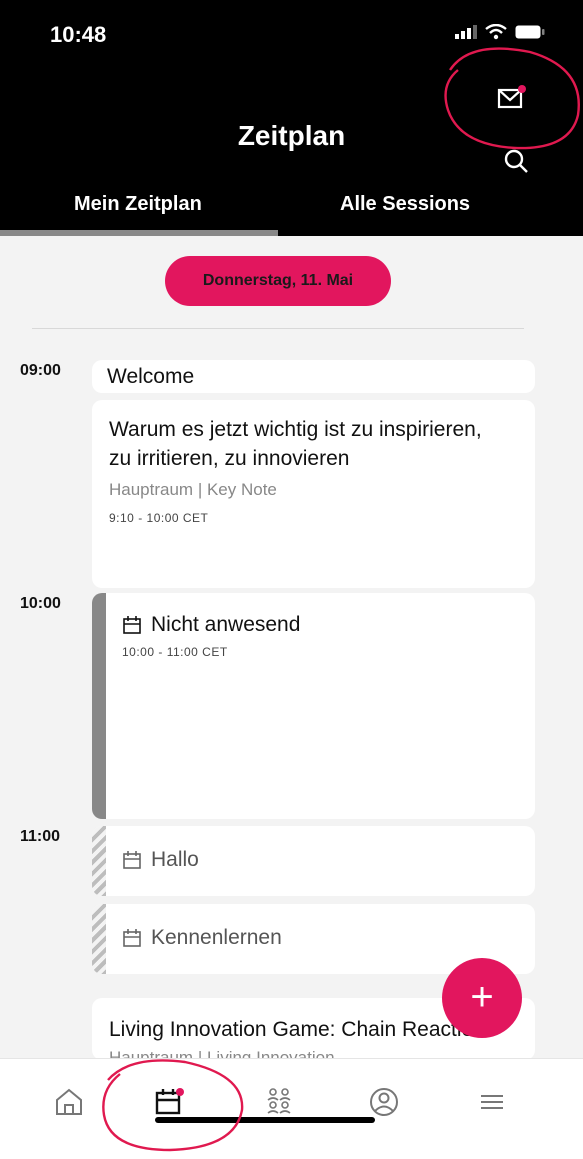  What do you see at coordinates (40, 603) in the screenshot?
I see `timeslot-label: 10:00` at bounding box center [40, 603].